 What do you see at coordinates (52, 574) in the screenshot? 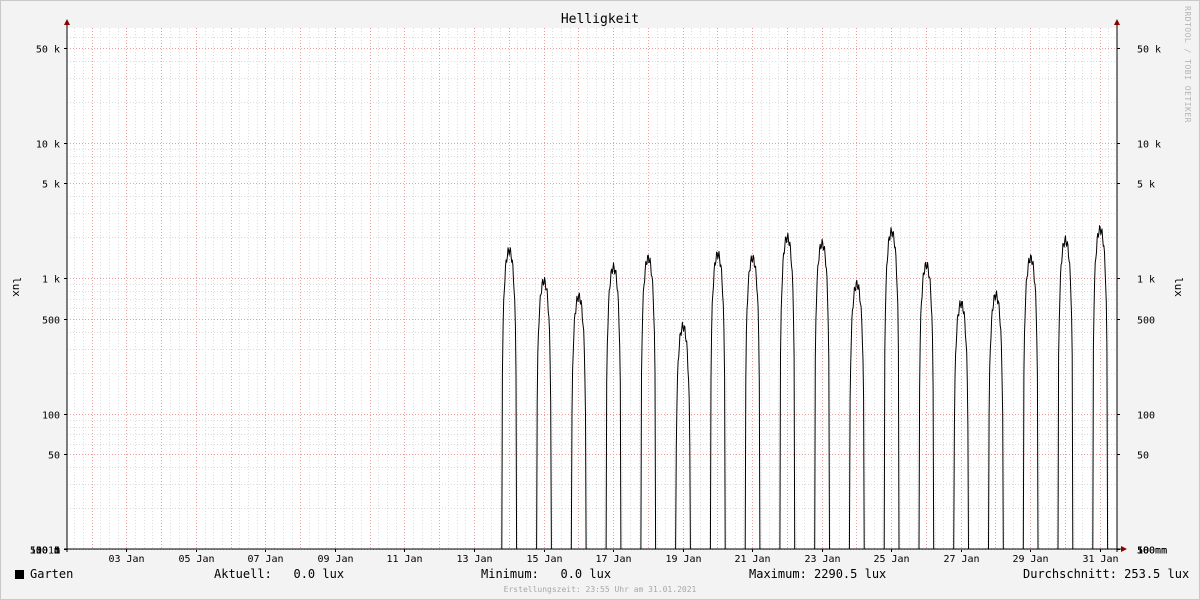
I see `legend-series-name: Garten` at bounding box center [52, 574].